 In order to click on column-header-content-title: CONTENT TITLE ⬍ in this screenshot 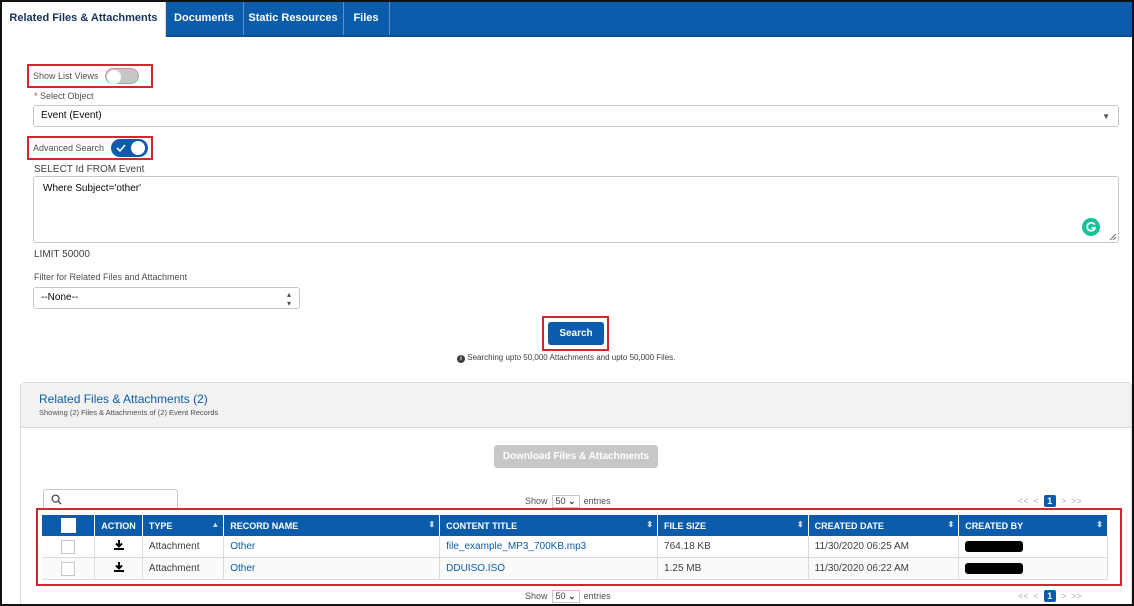, I will do `click(549, 525)`.